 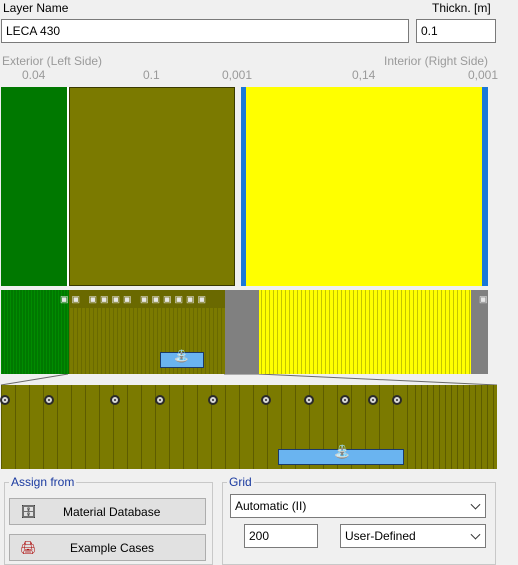 What do you see at coordinates (112, 512) in the screenshot?
I see `material-database-label: Material Database` at bounding box center [112, 512].